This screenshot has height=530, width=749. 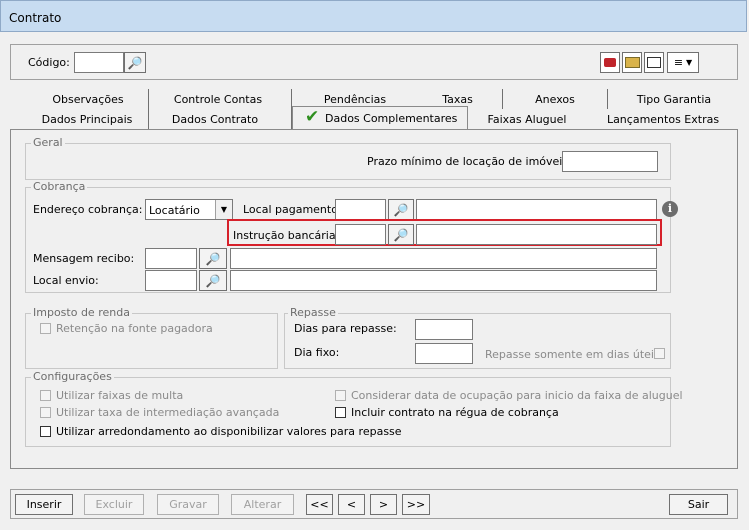 I want to click on tab-taxas: Taxas, so click(x=457, y=99).